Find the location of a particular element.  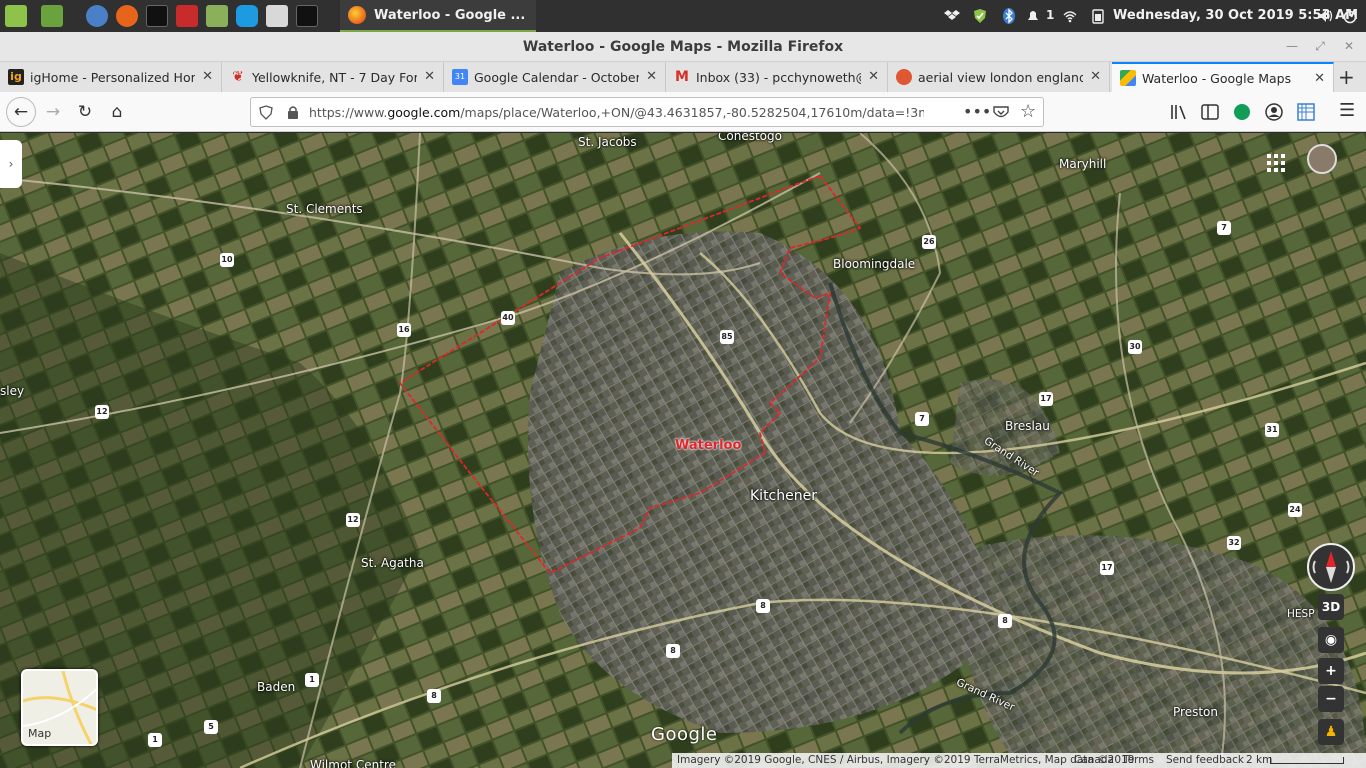

place-label: Bloomingdale is located at coordinates (874, 264).